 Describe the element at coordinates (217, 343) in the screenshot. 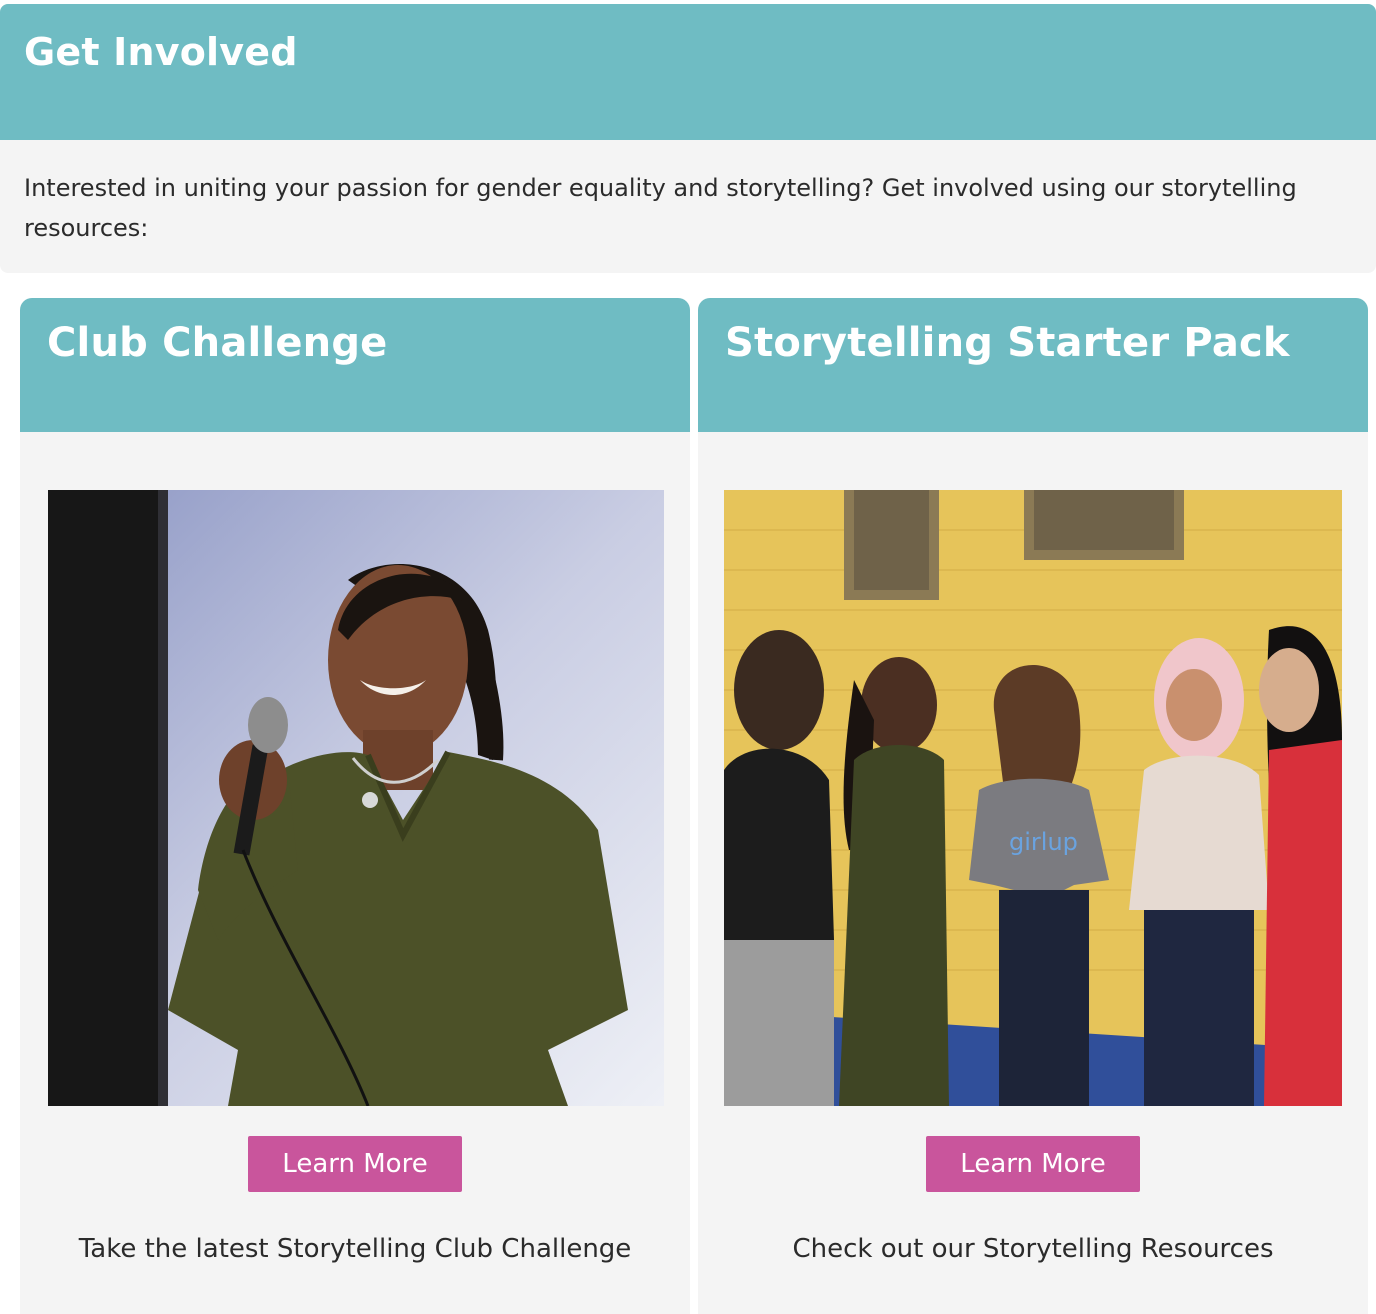

I see `club-challenge-title: Club Challenge` at that location.